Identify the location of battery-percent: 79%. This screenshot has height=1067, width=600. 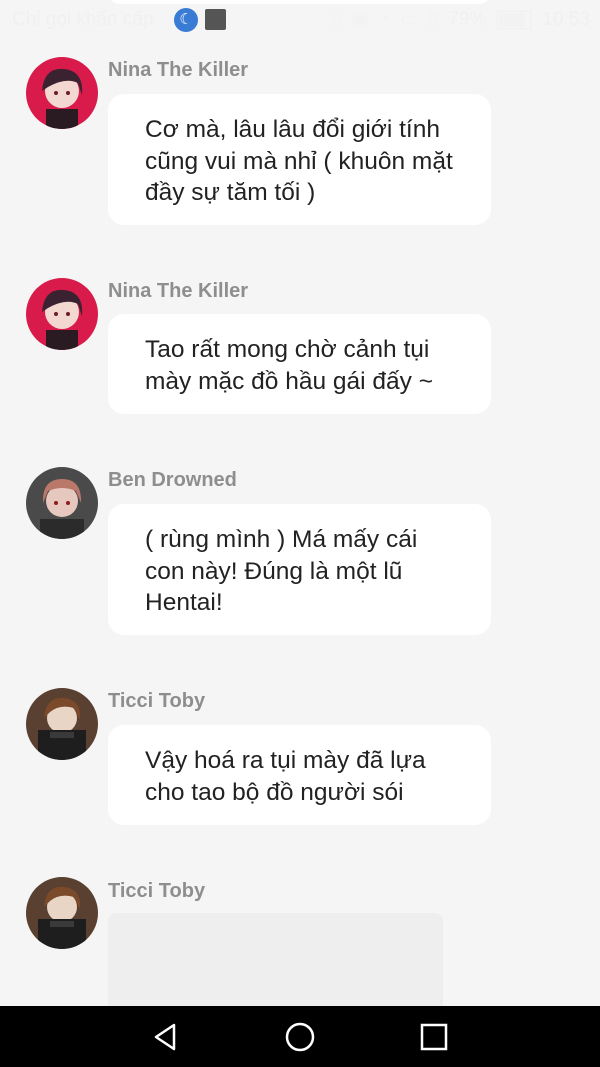
(467, 19).